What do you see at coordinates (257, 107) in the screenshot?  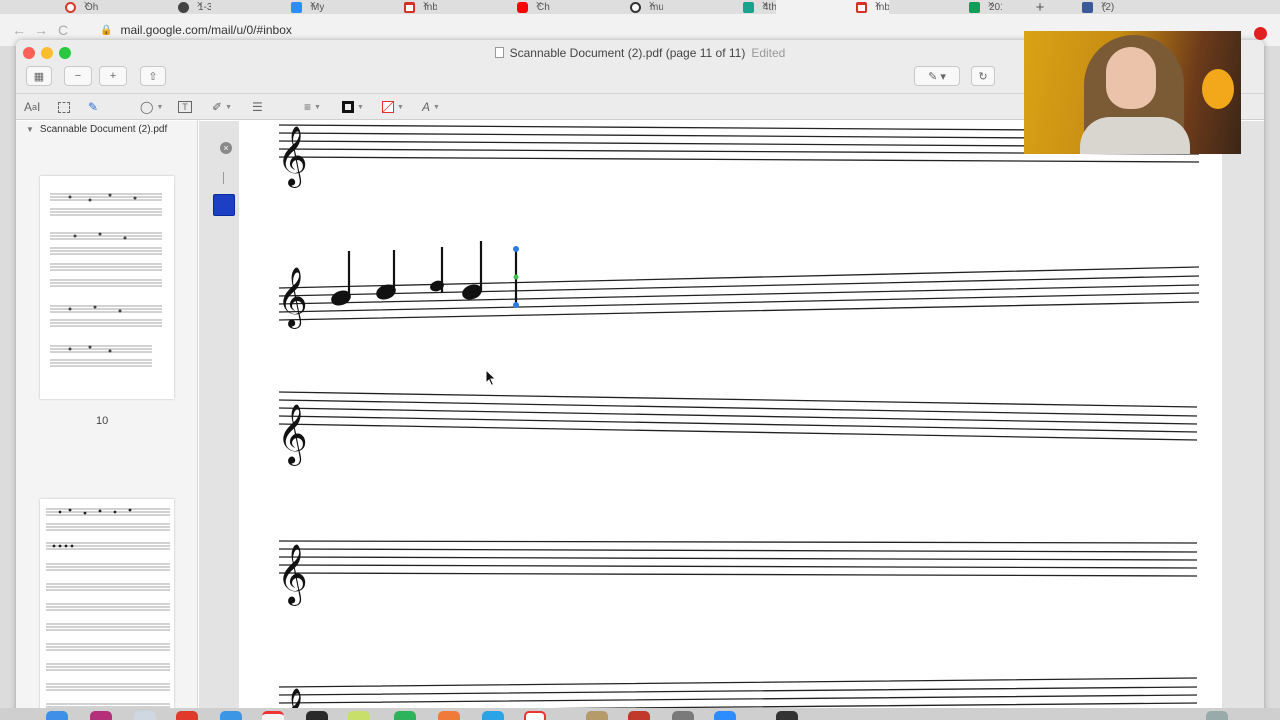 I see `note-tool: ☰` at bounding box center [257, 107].